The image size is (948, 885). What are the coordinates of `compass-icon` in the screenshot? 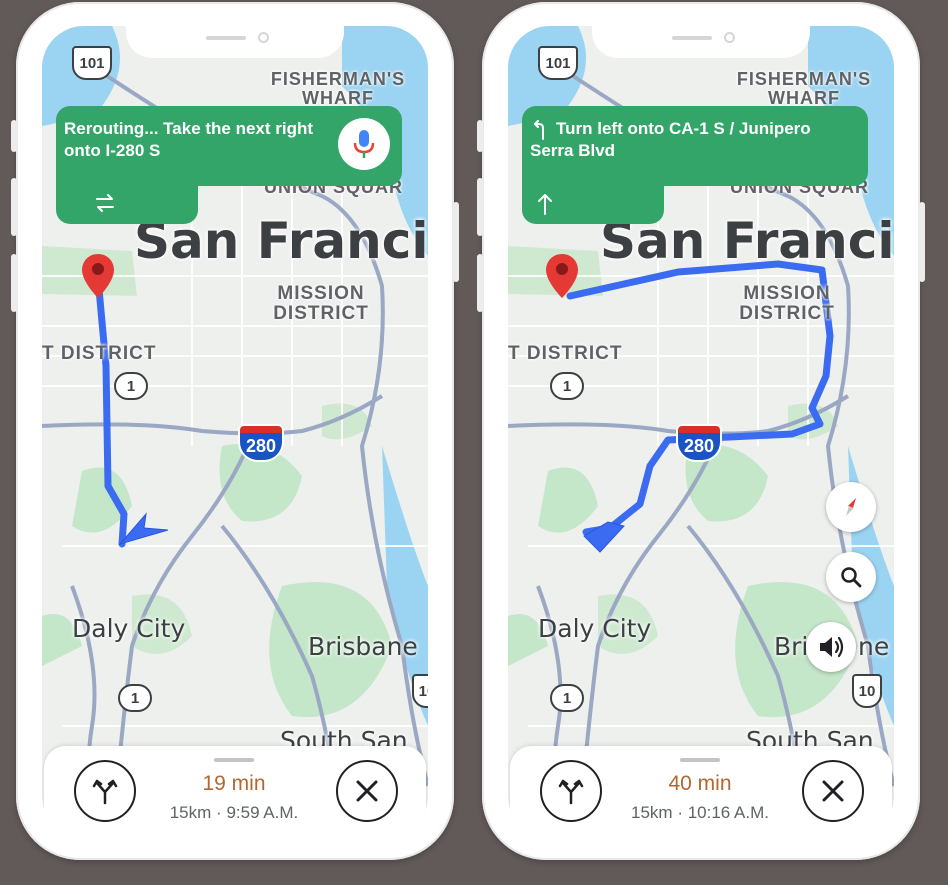 It's located at (851, 507).